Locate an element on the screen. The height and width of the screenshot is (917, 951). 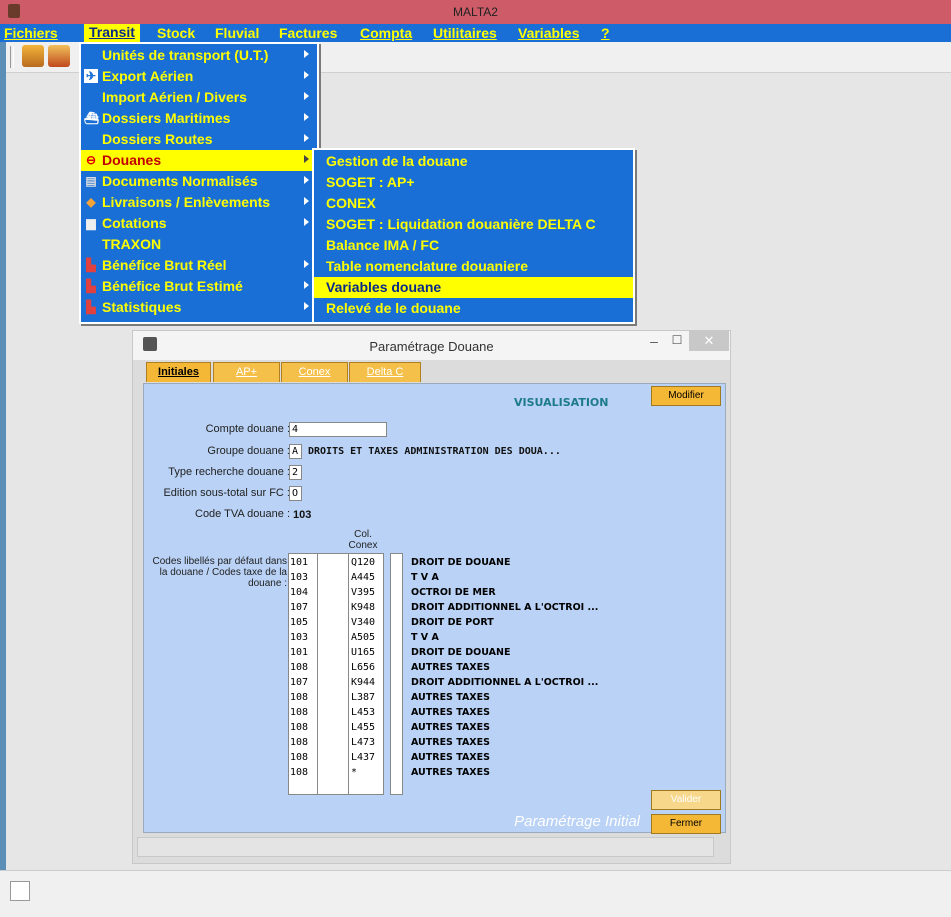
valider-button: Valider is located at coordinates (686, 800).